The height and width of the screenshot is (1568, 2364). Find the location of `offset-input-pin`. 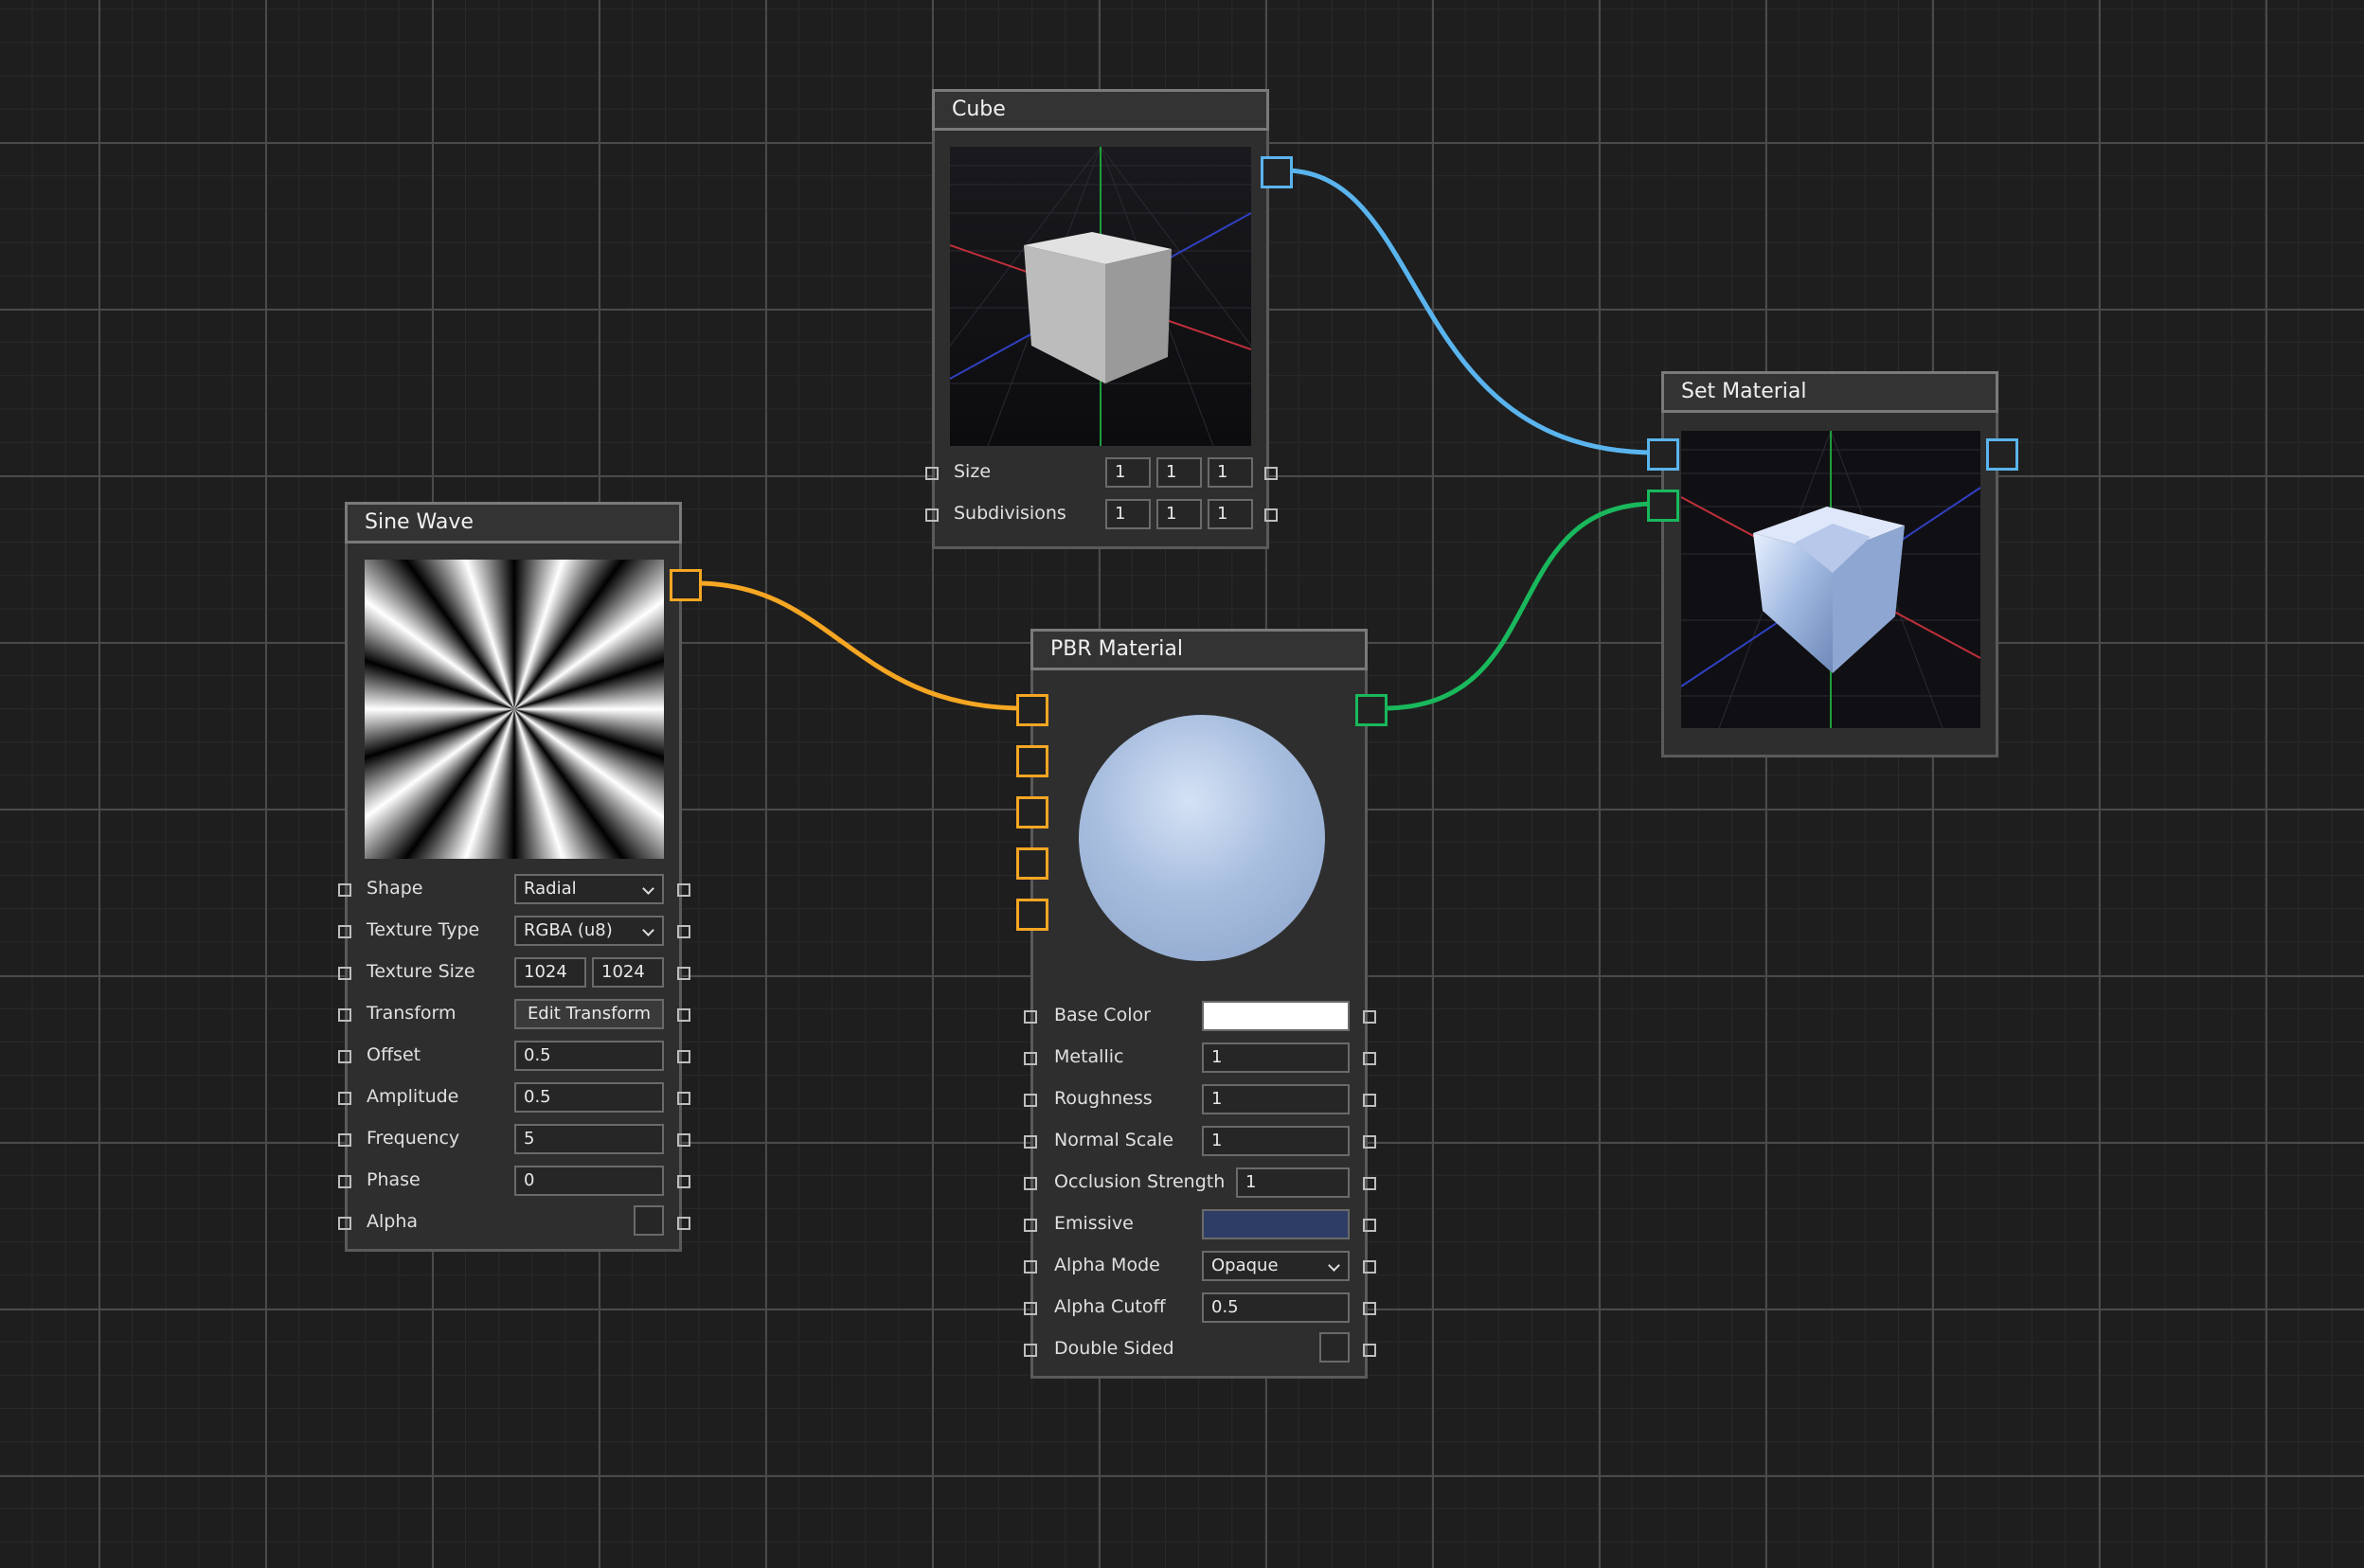

offset-input-pin is located at coordinates (344, 1056).